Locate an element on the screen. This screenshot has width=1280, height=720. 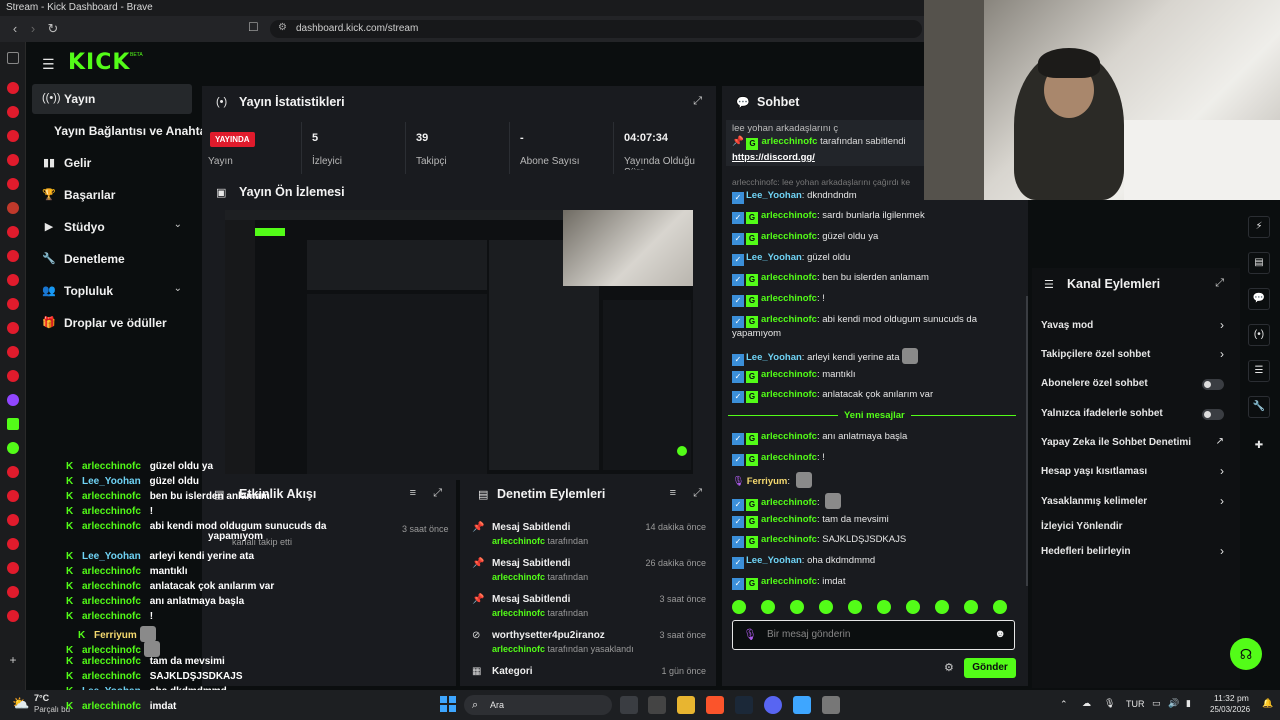
nav-item-achievements: 🏆 Başarılar is located at coordinates (112, 195).